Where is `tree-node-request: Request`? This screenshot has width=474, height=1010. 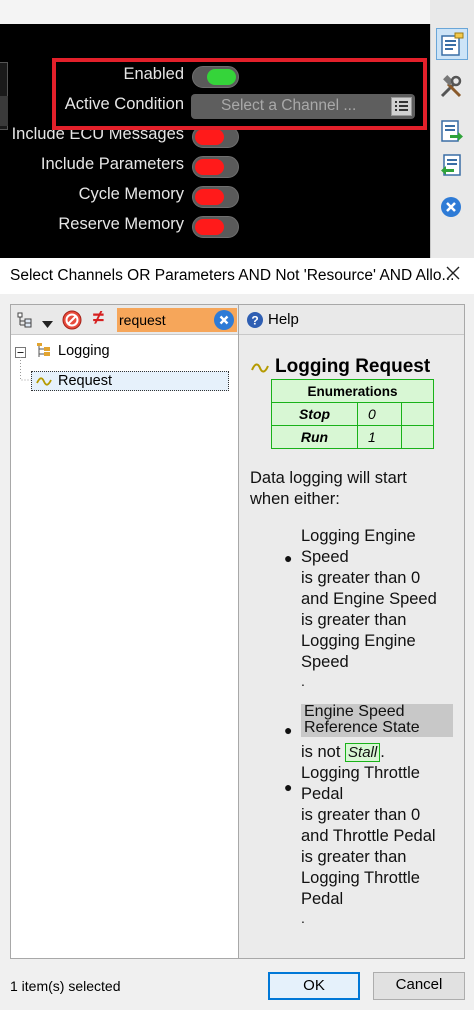
tree-node-request: Request is located at coordinates (130, 381).